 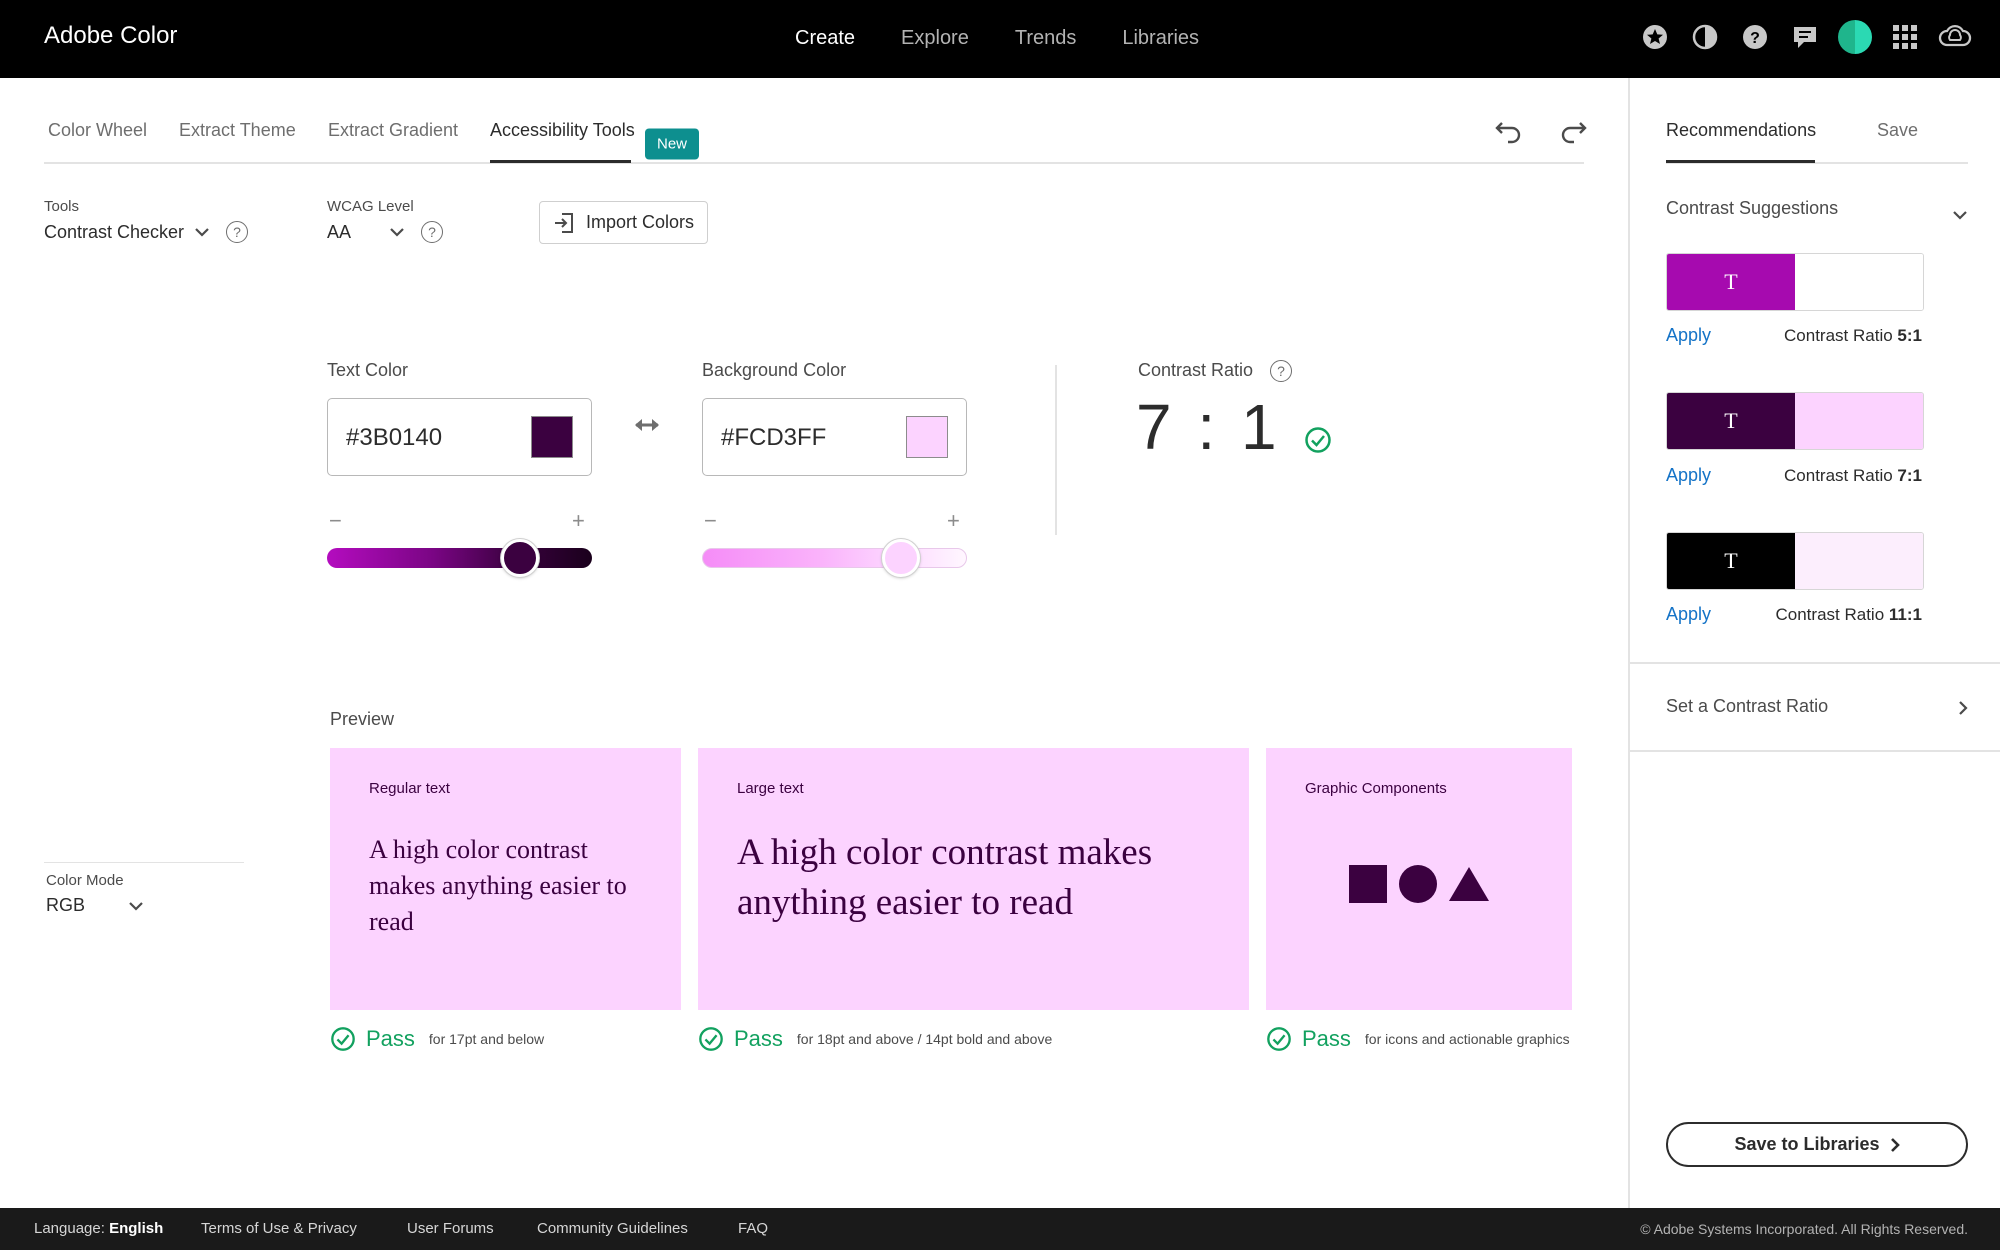 I want to click on swap-arrows-icon, so click(x=647, y=425).